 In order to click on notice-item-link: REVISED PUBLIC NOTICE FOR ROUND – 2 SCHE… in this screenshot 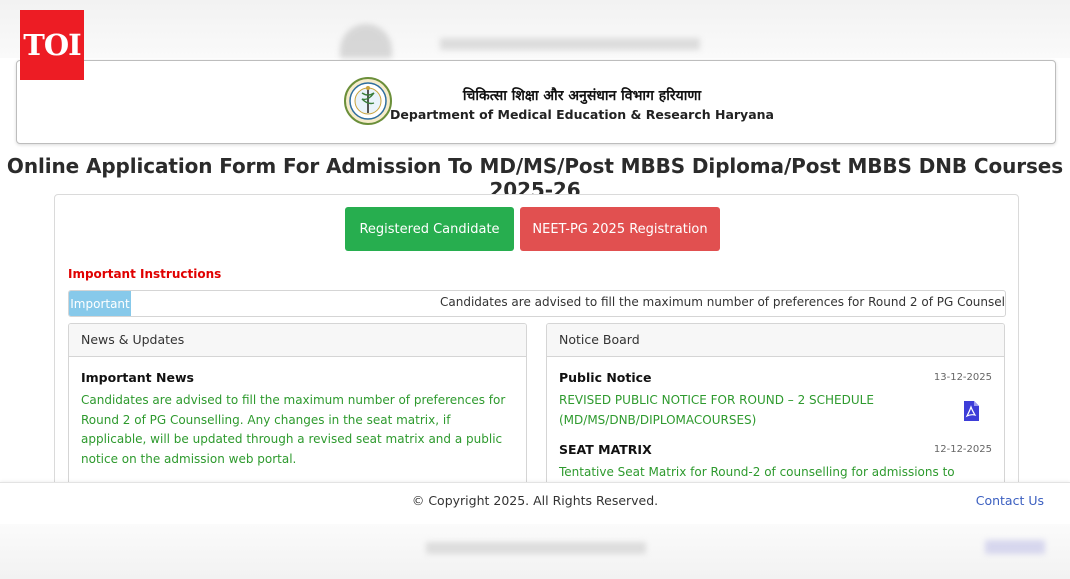, I will do `click(749, 410)`.